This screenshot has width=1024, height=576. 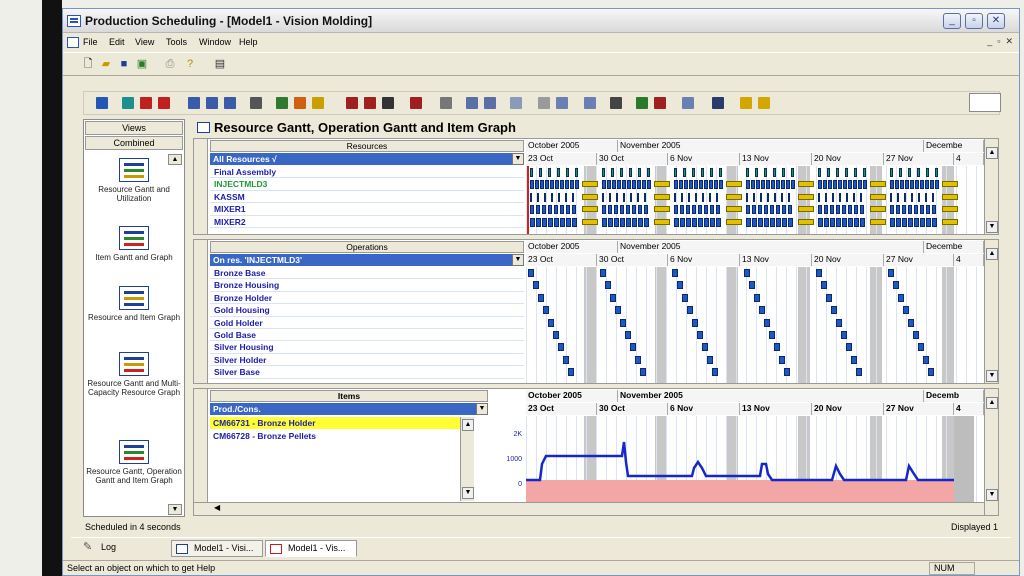 What do you see at coordinates (175, 509) in the screenshot?
I see `scroll-down-icon: ▼` at bounding box center [175, 509].